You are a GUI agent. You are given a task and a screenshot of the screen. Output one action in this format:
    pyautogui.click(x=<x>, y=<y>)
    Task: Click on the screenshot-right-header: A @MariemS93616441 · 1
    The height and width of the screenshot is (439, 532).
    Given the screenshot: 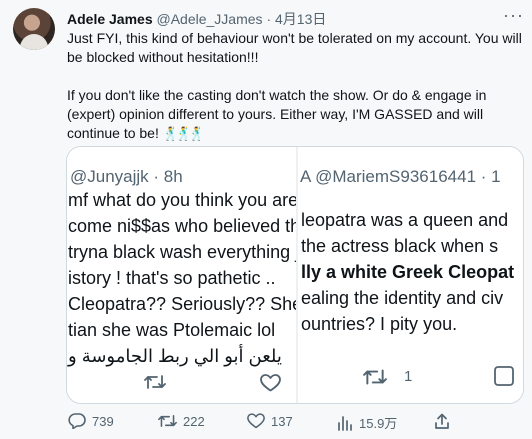 What is the action you would take?
    pyautogui.click(x=400, y=176)
    